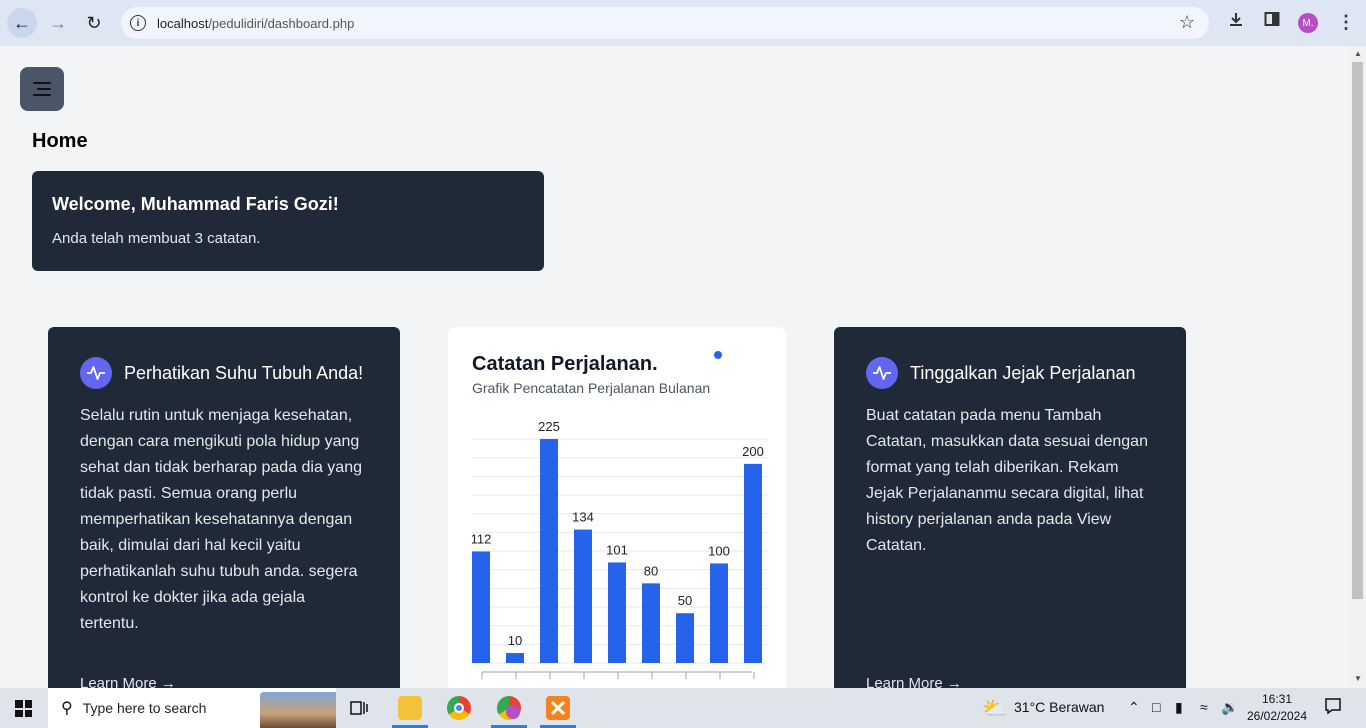 This screenshot has height=728, width=1366. What do you see at coordinates (244, 372) in the screenshot?
I see `health-card-title: Perhatikan Suhu Tubuh Anda!` at bounding box center [244, 372].